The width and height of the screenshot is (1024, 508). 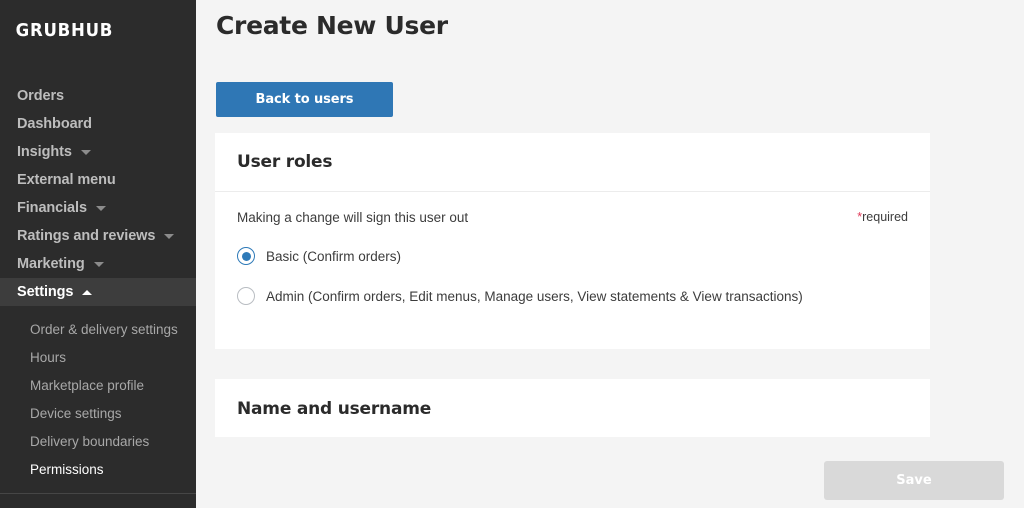 What do you see at coordinates (332, 25) in the screenshot?
I see `page-title: Create New User` at bounding box center [332, 25].